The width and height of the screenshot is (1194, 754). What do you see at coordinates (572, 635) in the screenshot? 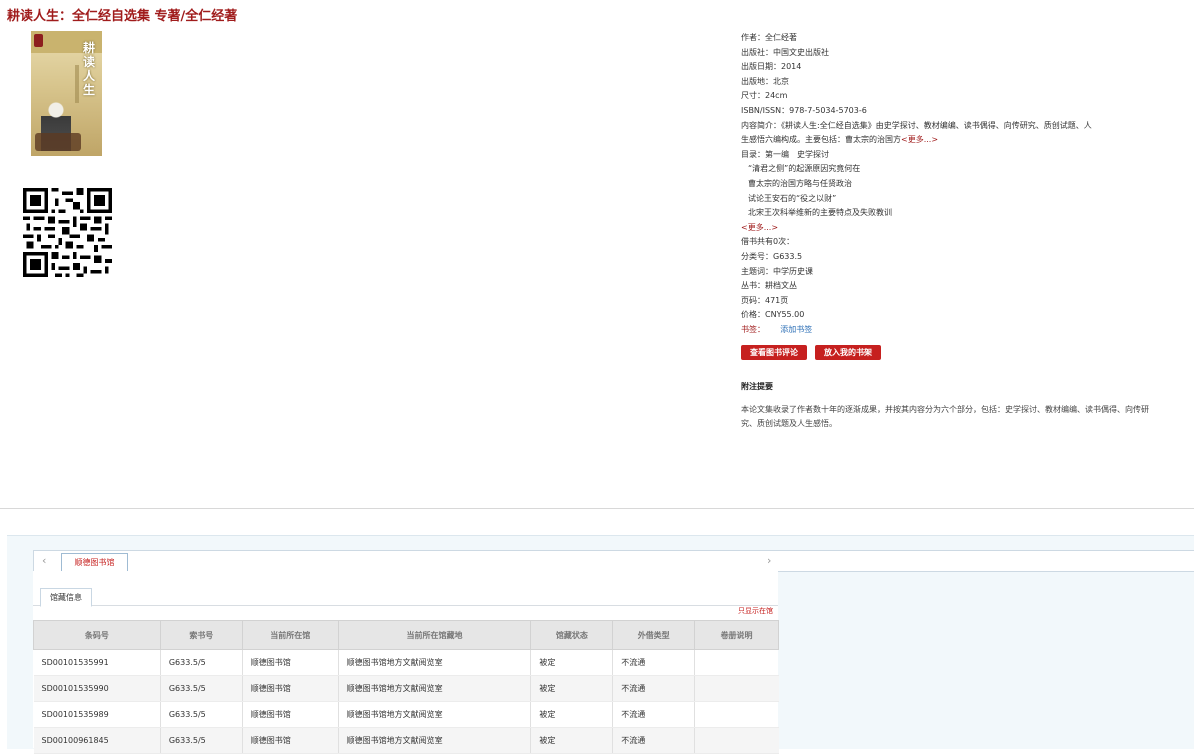
I see `col-status: 馆藏状态` at bounding box center [572, 635].